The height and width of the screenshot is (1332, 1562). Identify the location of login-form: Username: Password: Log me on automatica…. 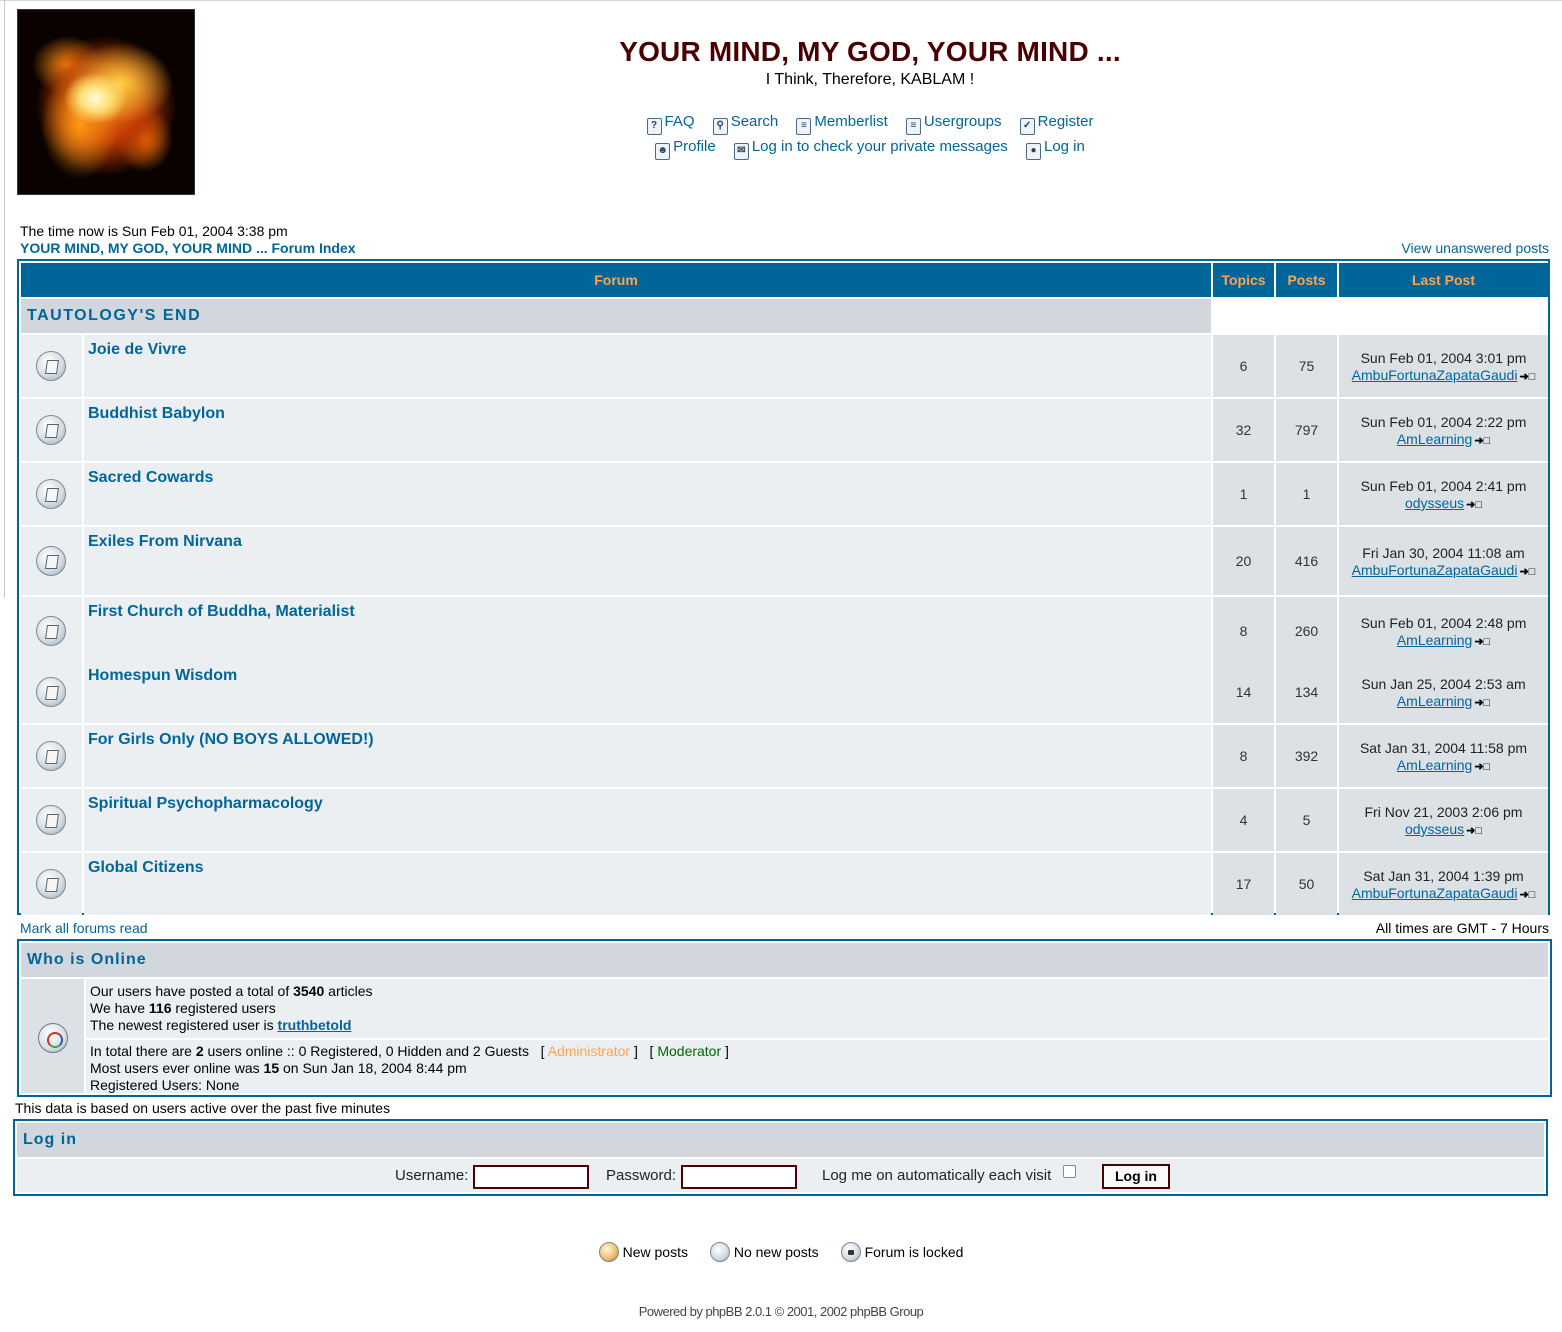
(780, 1175).